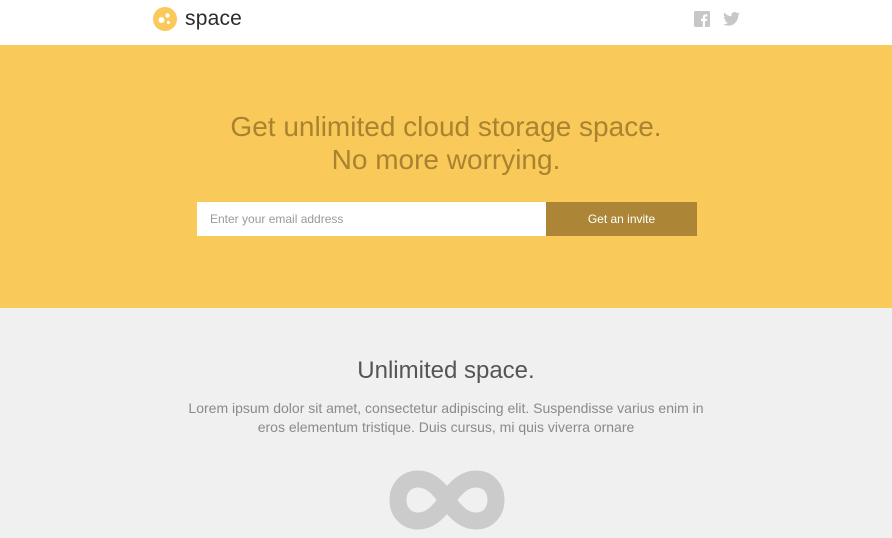 This screenshot has height=538, width=892. I want to click on email-input, so click(371, 219).